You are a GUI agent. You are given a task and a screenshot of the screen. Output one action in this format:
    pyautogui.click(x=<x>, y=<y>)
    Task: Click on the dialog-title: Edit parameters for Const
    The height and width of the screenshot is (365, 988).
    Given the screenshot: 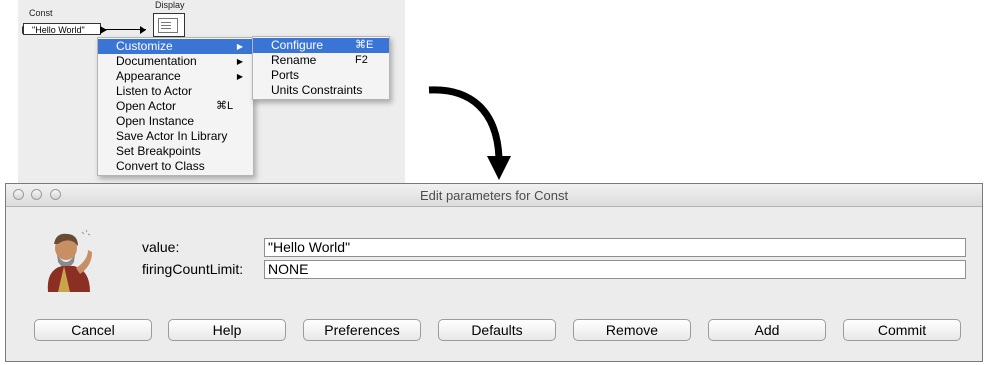 What is the action you would take?
    pyautogui.click(x=494, y=195)
    